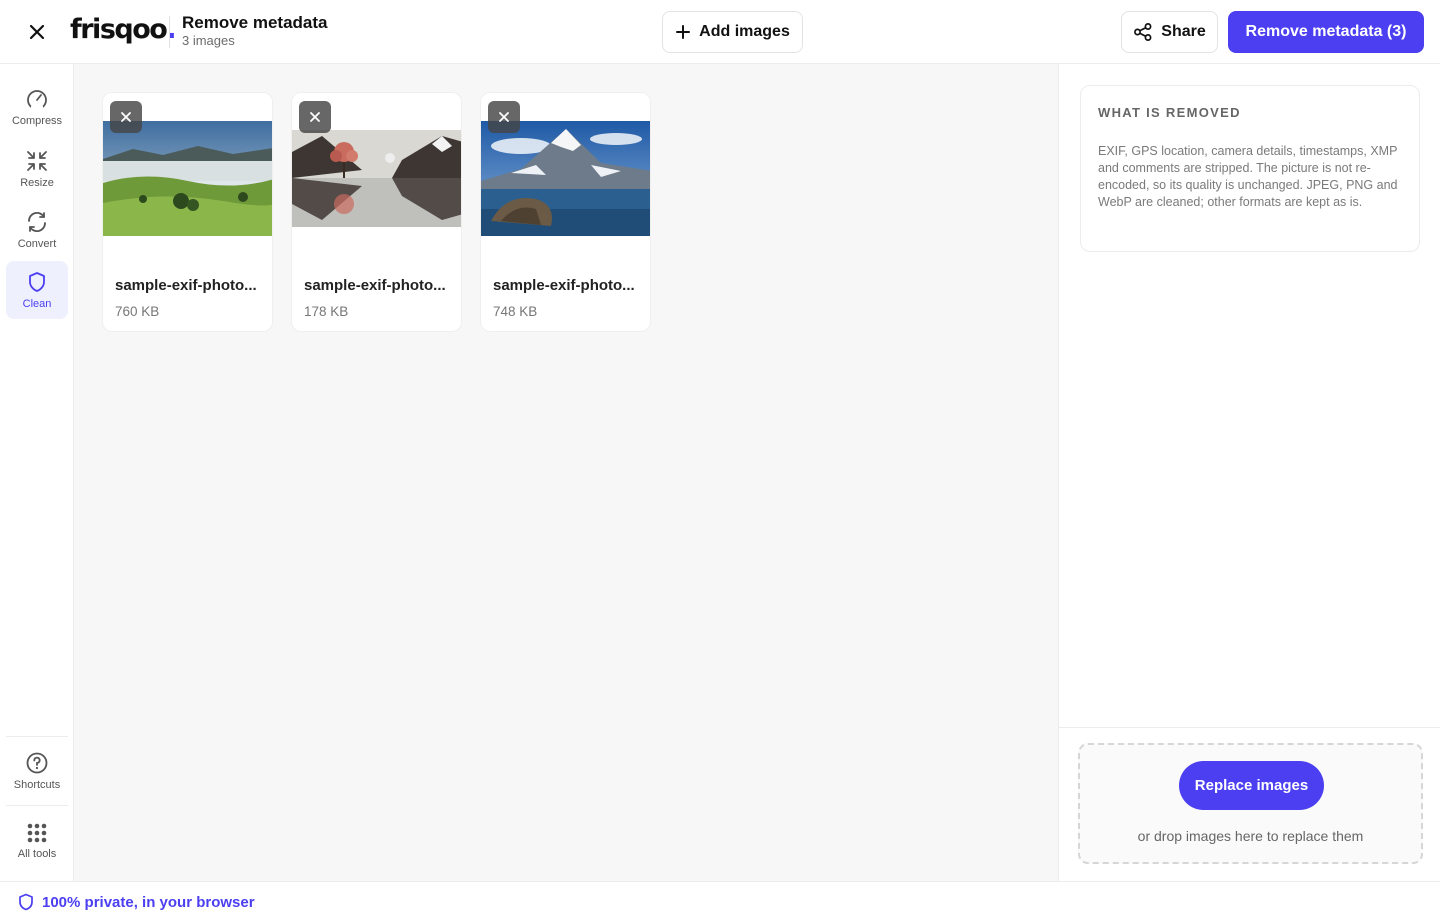  Describe the element at coordinates (137, 311) in the screenshot. I see `file-size: 760 KB` at that location.